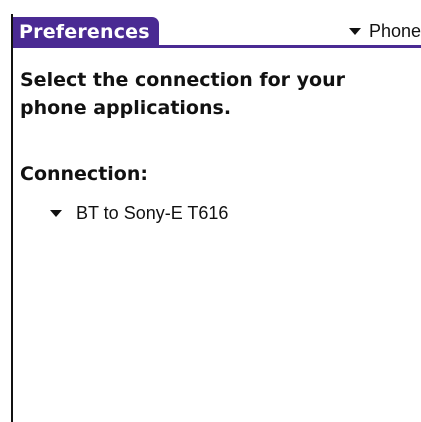 Image resolution: width=421 pixels, height=422 pixels. I want to click on connection-picker-label: BT to Sony-E T616, so click(152, 212).